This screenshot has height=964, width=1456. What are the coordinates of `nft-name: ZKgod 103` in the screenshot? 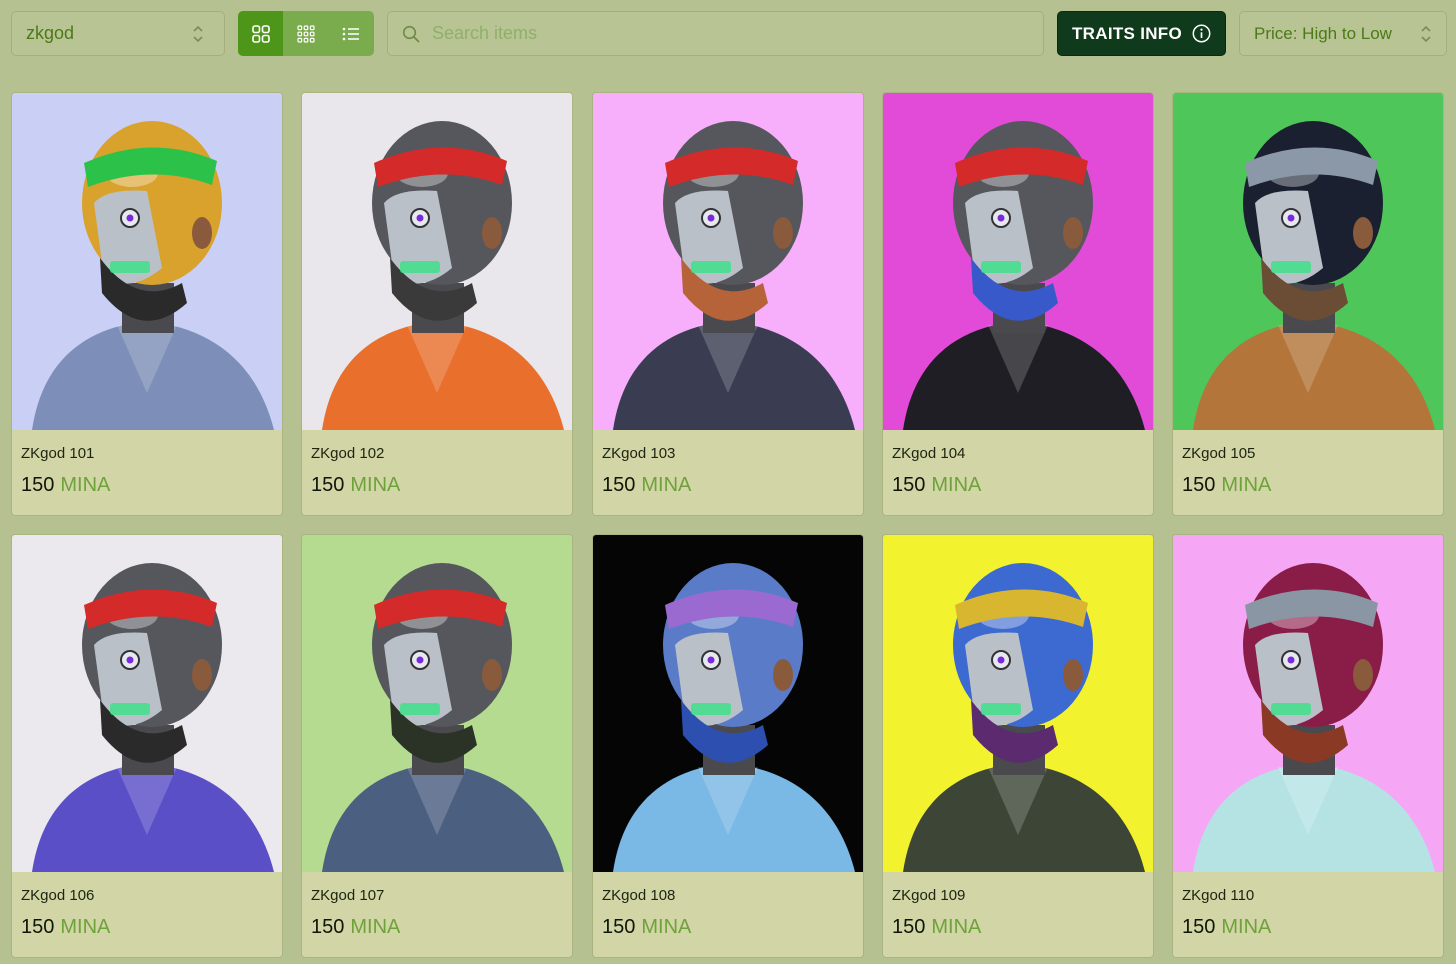 It's located at (639, 453).